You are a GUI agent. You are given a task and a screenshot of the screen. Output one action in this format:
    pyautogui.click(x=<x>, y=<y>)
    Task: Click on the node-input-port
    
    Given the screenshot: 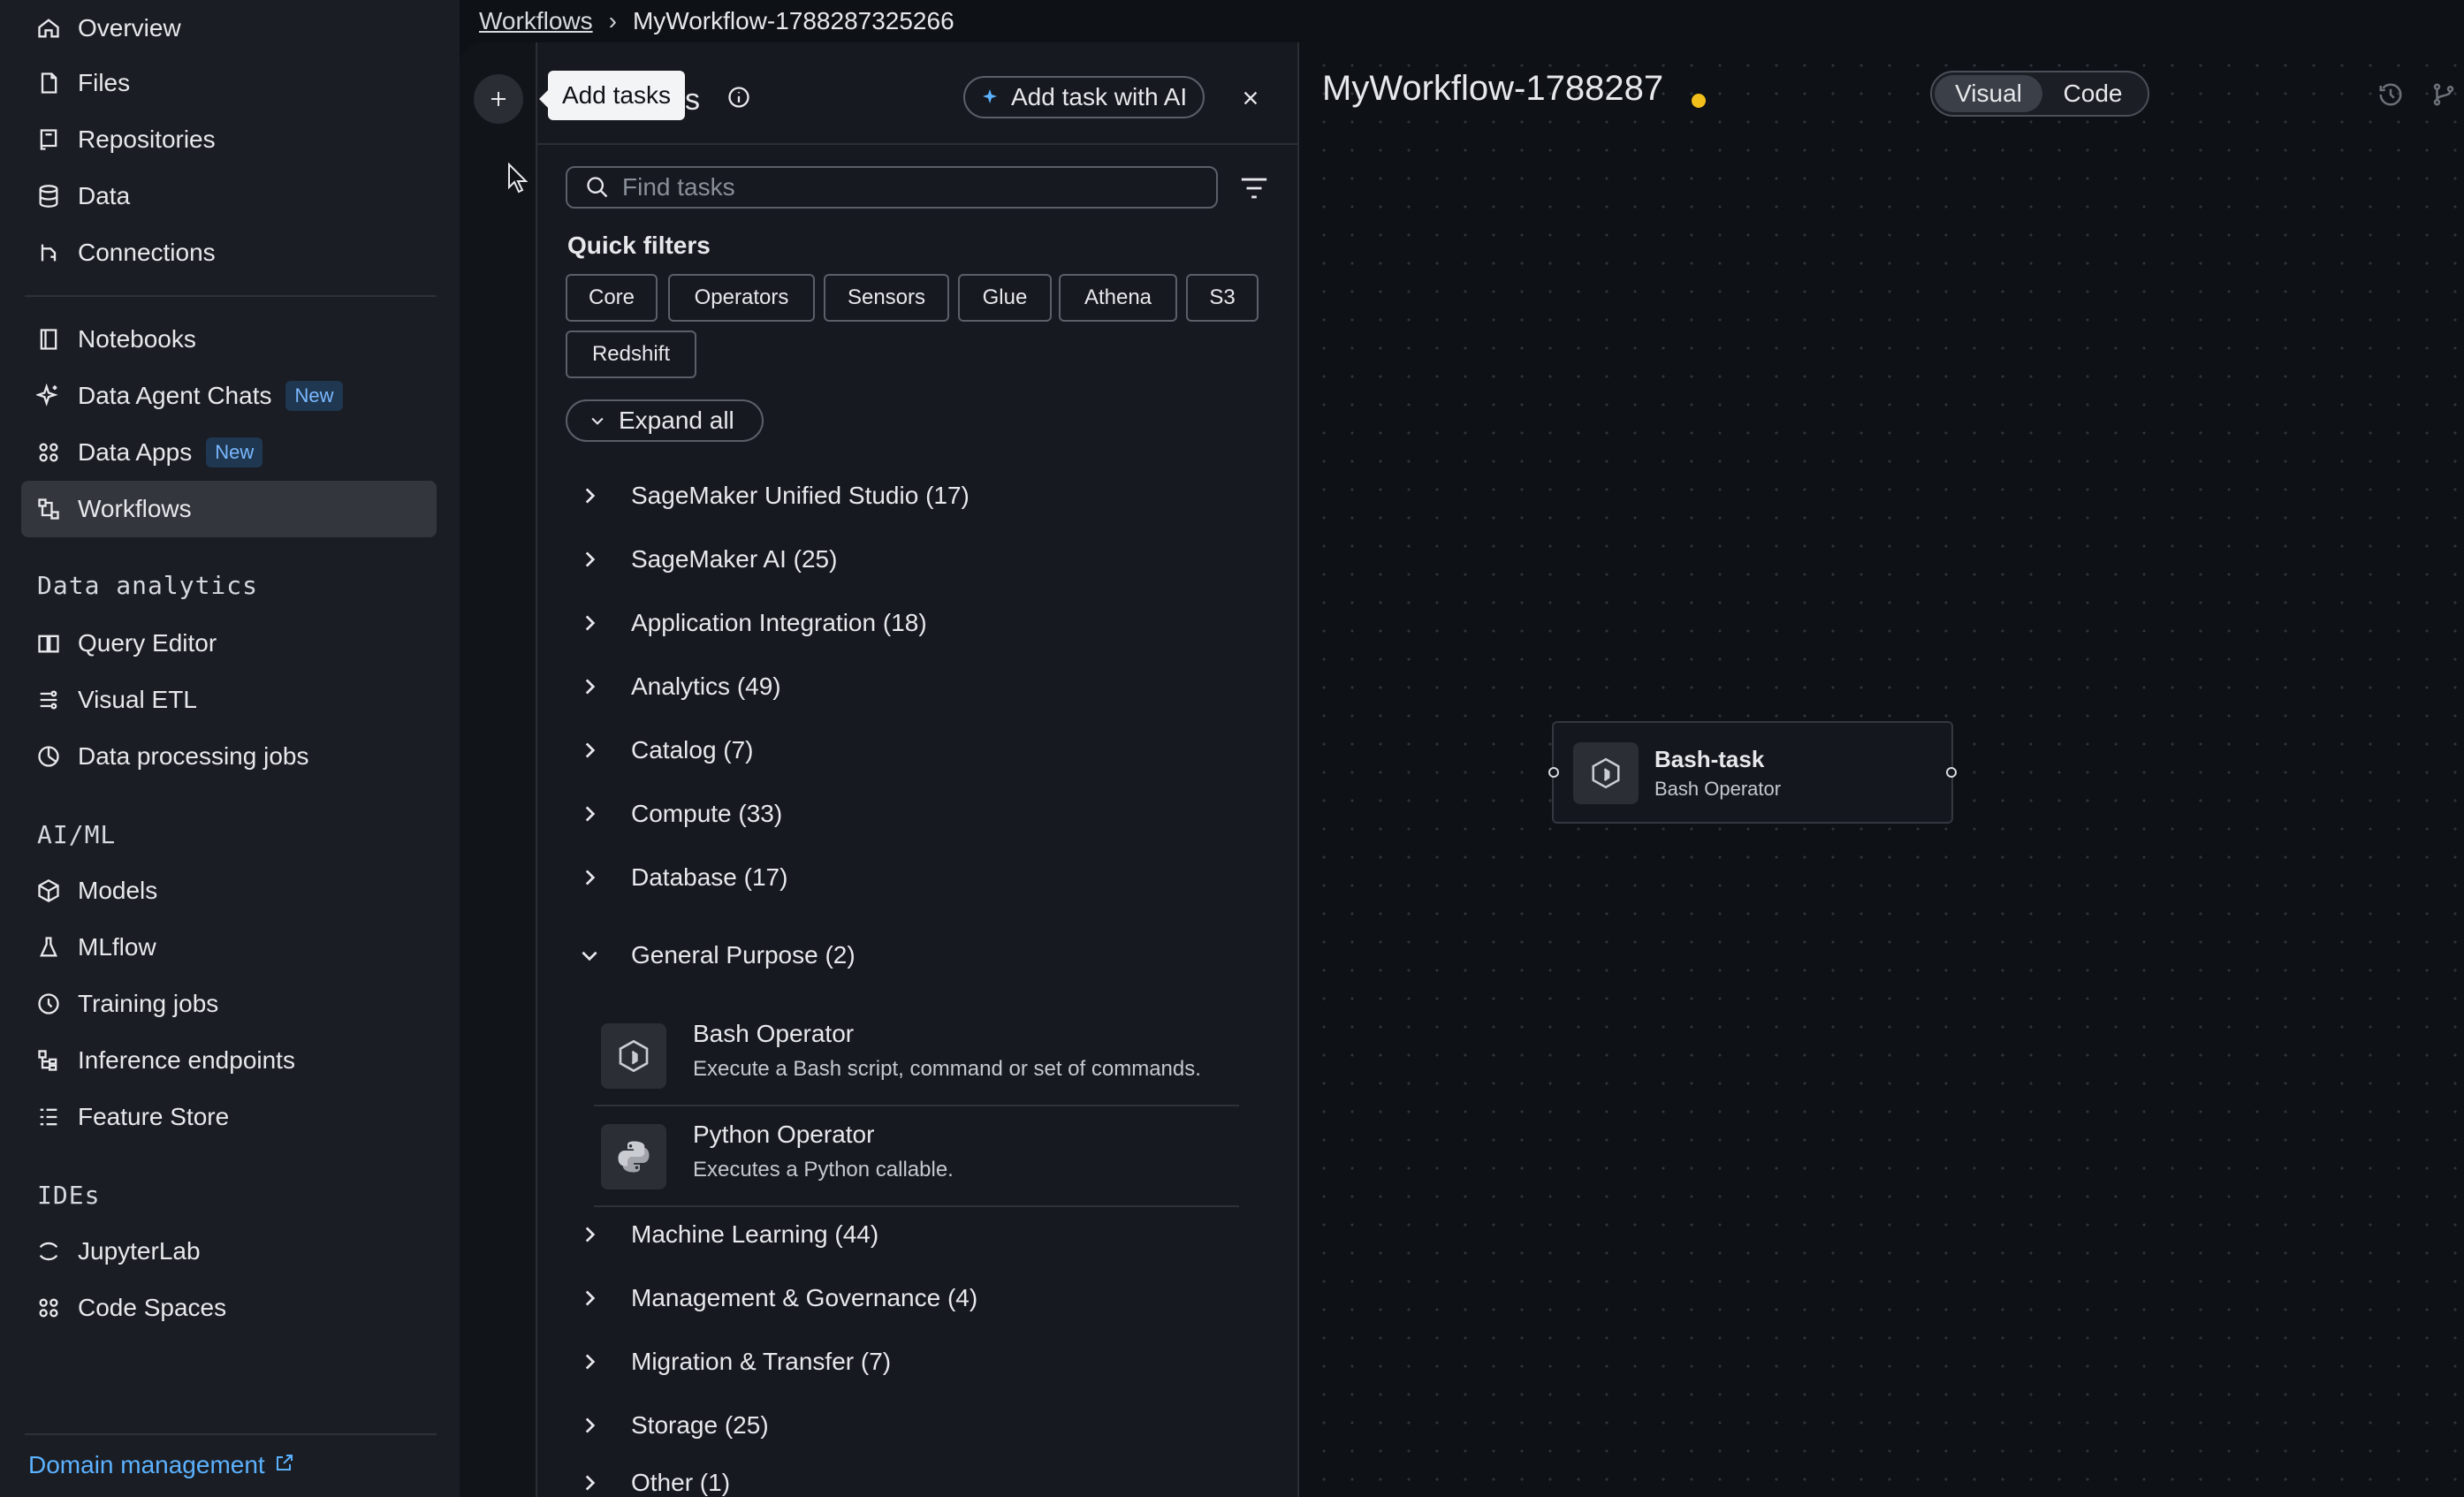 What is the action you would take?
    pyautogui.click(x=1553, y=773)
    